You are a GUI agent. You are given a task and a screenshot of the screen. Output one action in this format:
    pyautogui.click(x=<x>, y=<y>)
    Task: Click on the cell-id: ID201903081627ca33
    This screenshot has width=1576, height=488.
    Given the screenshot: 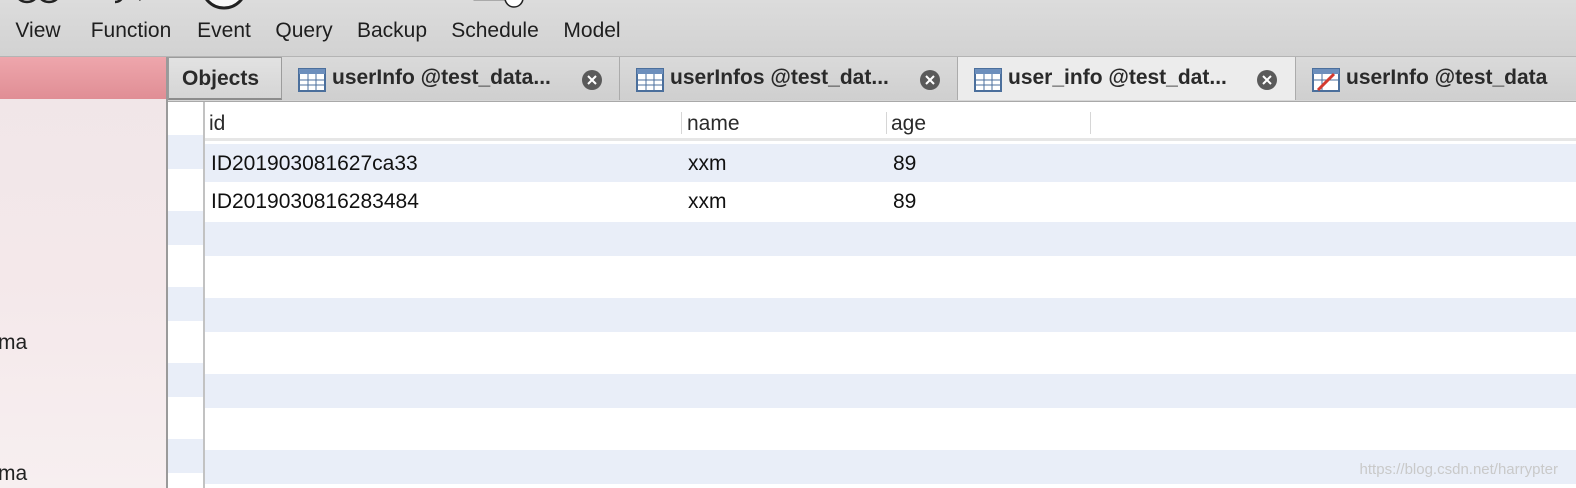 What is the action you would take?
    pyautogui.click(x=314, y=164)
    